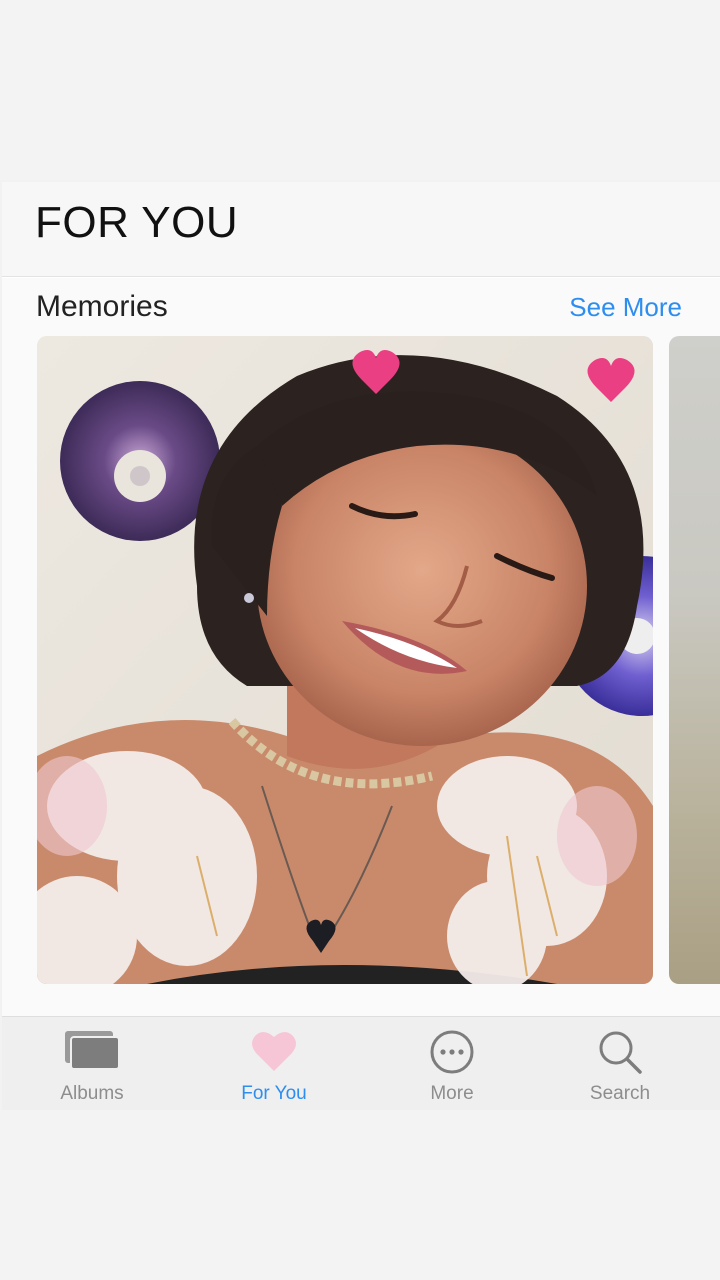 Image resolution: width=720 pixels, height=1280 pixels. I want to click on tab-albums: Albums, so click(92, 1064).